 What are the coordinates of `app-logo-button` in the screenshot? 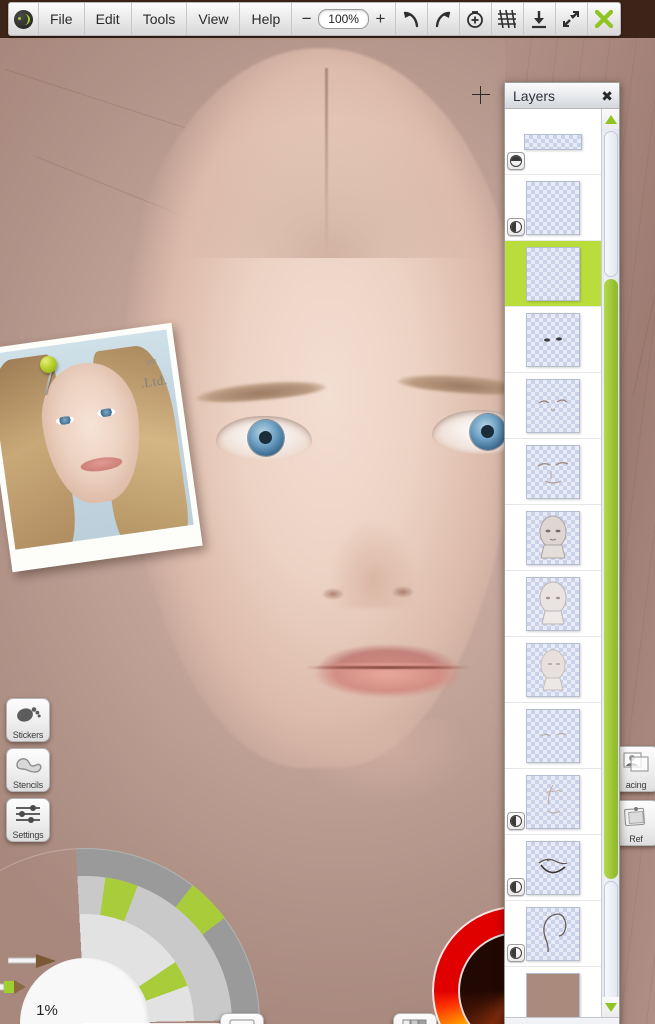 It's located at (24, 19).